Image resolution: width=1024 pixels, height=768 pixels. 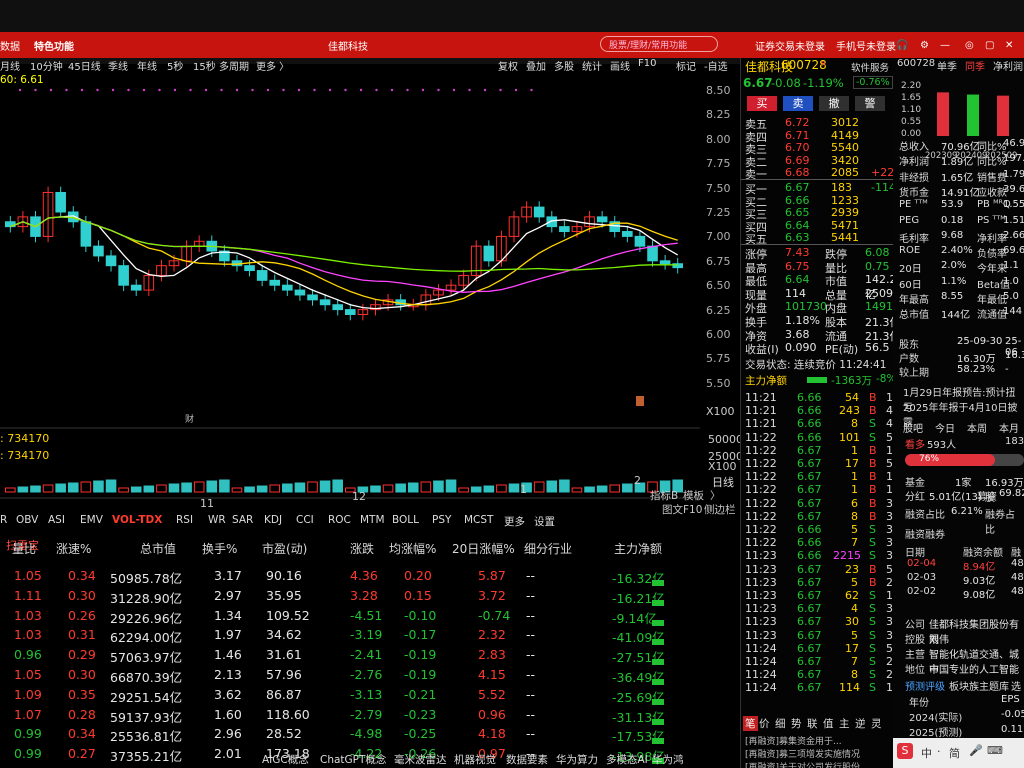 What do you see at coordinates (362, 548) in the screenshot?
I see `column-header: 涨跌` at bounding box center [362, 548].